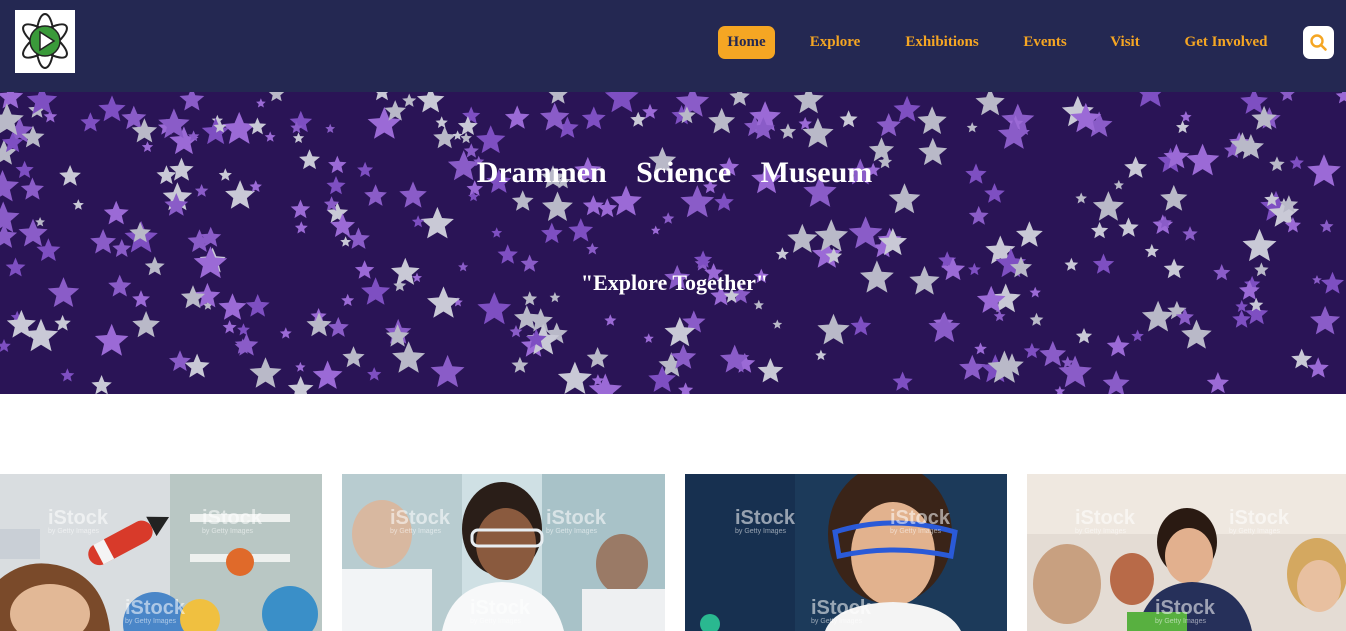 The height and width of the screenshot is (631, 1346). Describe the element at coordinates (746, 42) in the screenshot. I see `nav-home: Home` at that location.